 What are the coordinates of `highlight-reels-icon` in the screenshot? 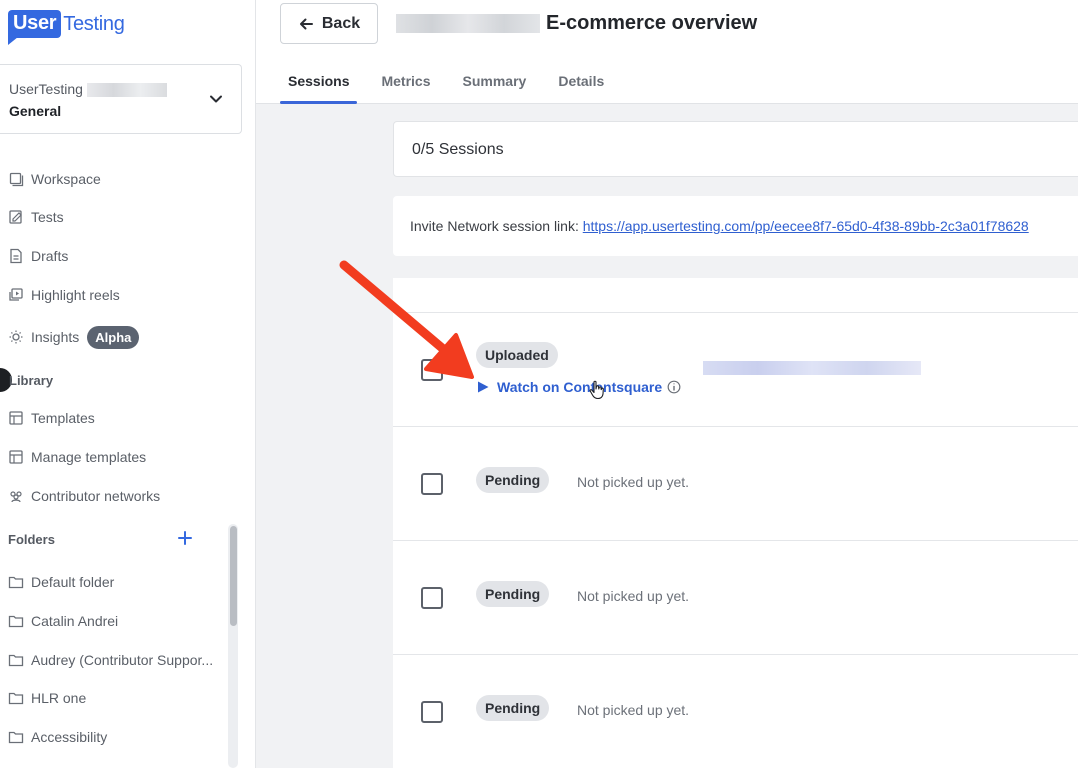 It's located at (16, 294).